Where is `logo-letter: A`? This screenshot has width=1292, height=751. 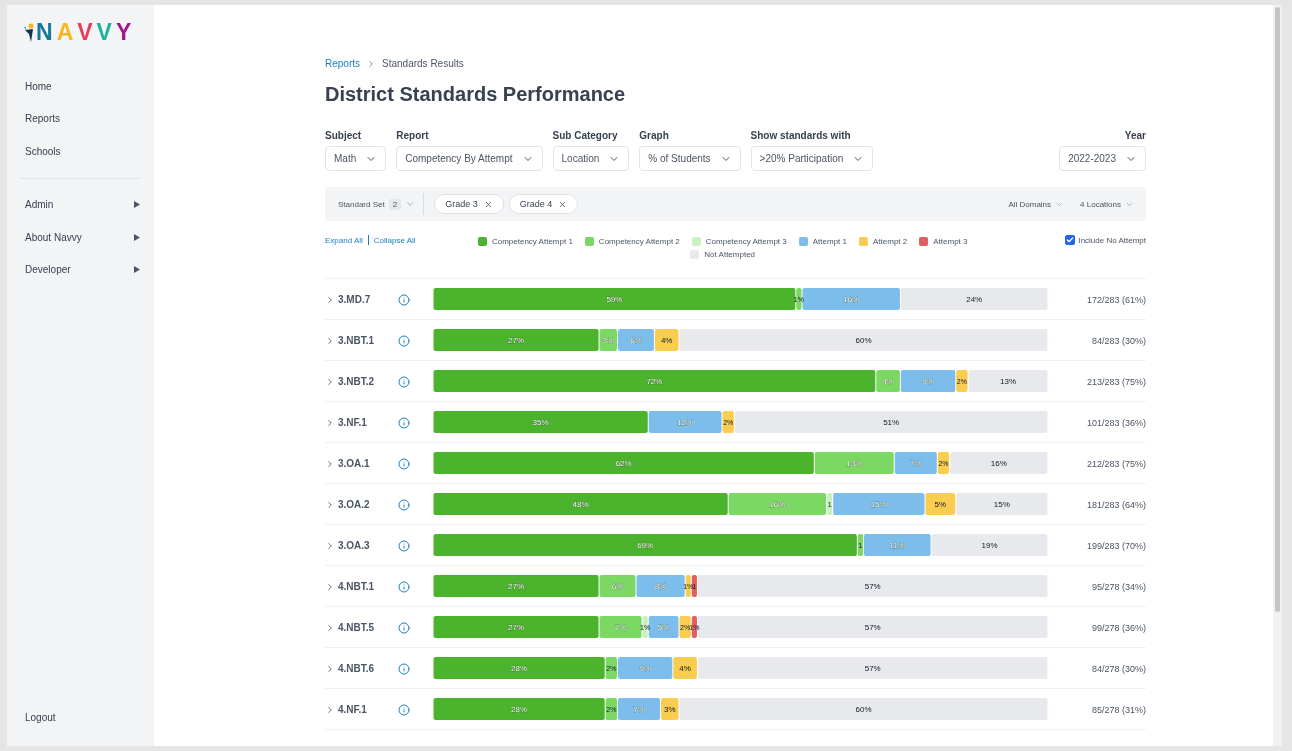
logo-letter: A is located at coordinates (66, 32).